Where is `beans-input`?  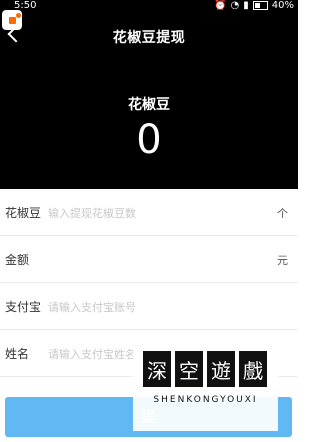 beans-input is located at coordinates (148, 213).